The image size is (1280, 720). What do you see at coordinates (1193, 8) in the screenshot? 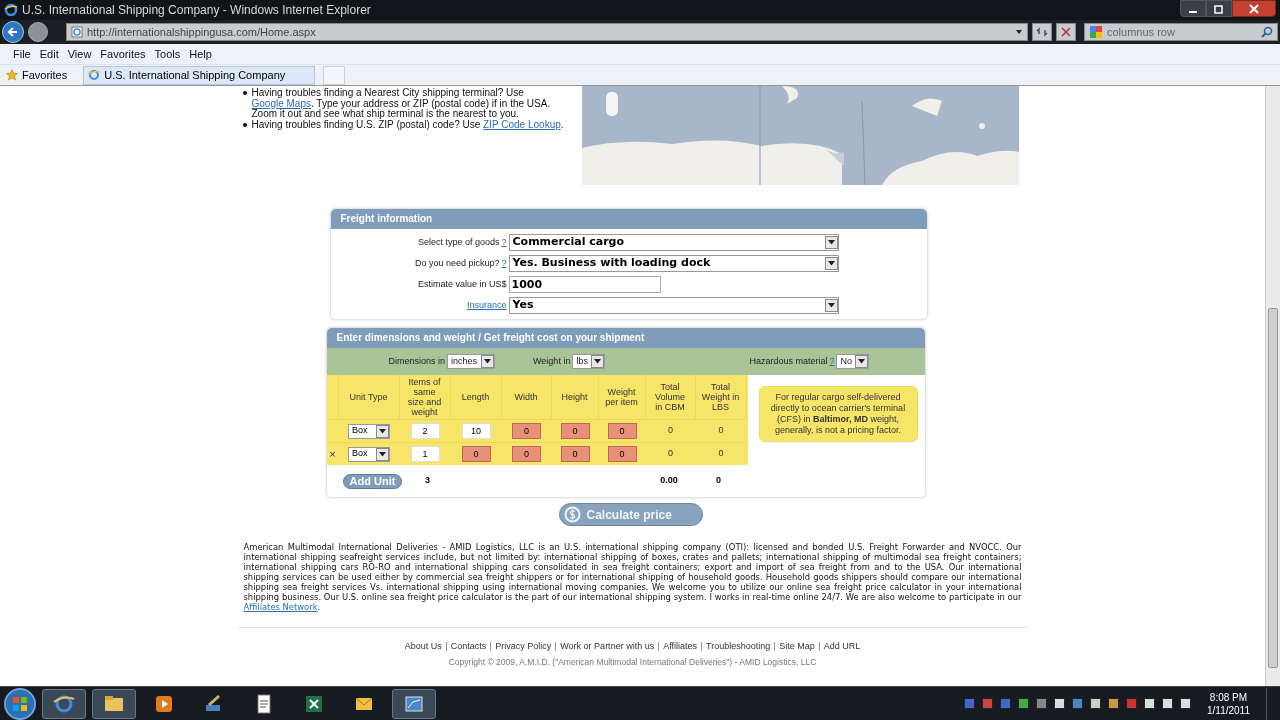
I see `minimize-button` at bounding box center [1193, 8].